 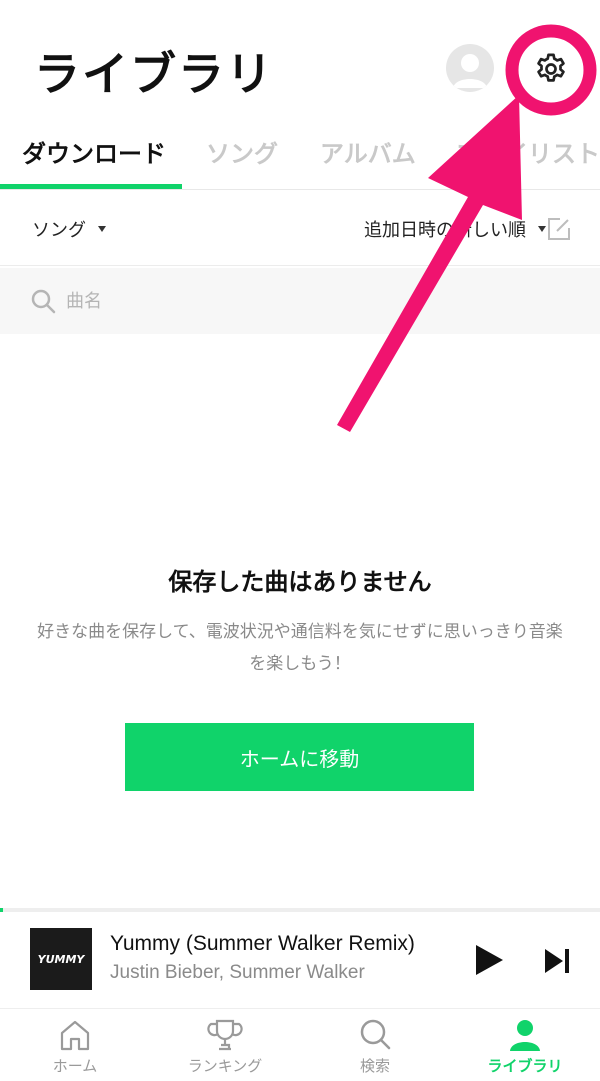 I want to click on sort-dropdown: 追加日時の新しい順, so click(x=455, y=229).